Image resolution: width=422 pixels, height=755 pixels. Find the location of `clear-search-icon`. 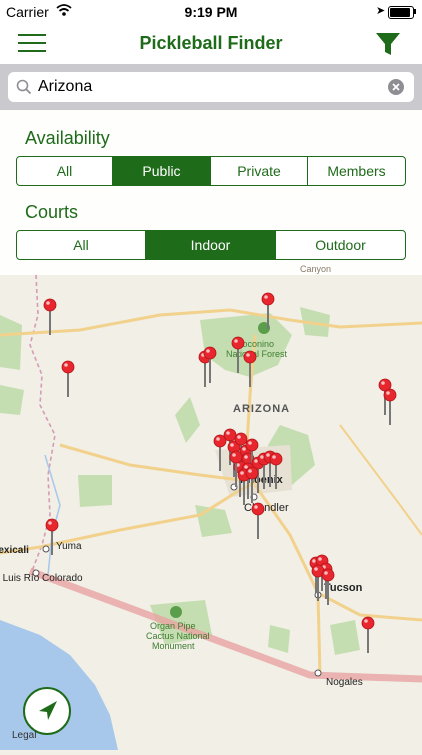

clear-search-icon is located at coordinates (396, 89).